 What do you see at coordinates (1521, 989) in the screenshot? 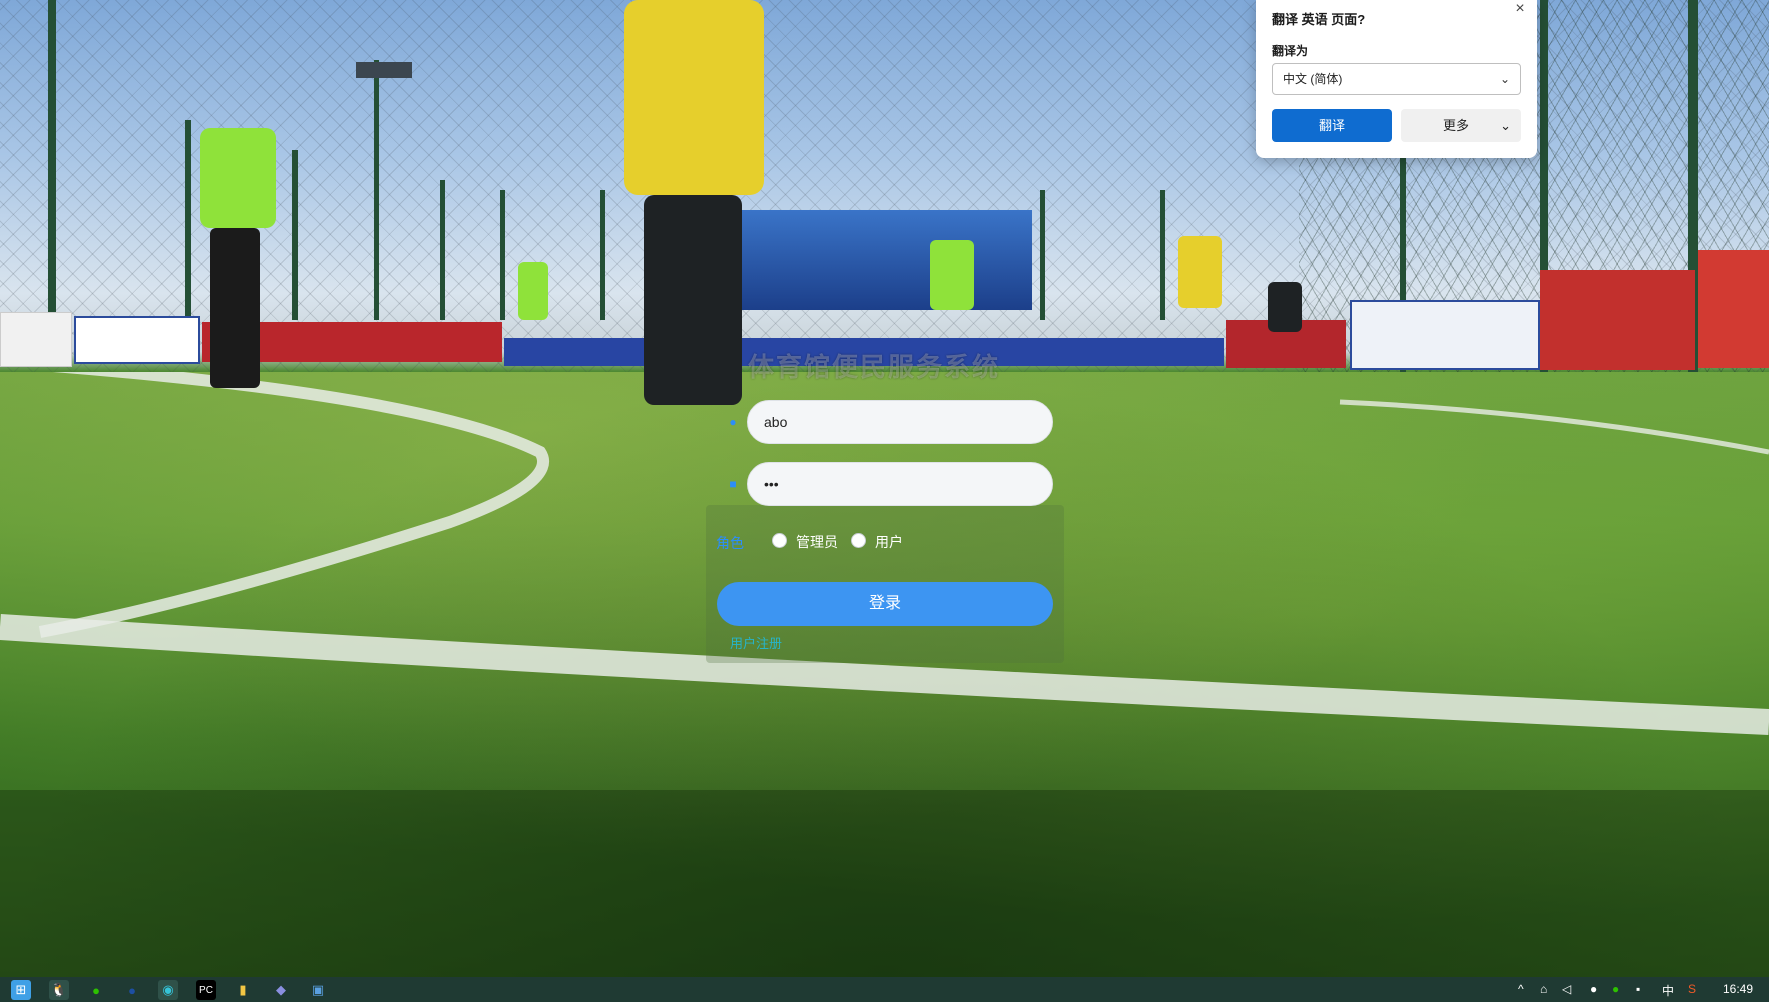
I see `chevron-up-icon: ^` at bounding box center [1521, 989].